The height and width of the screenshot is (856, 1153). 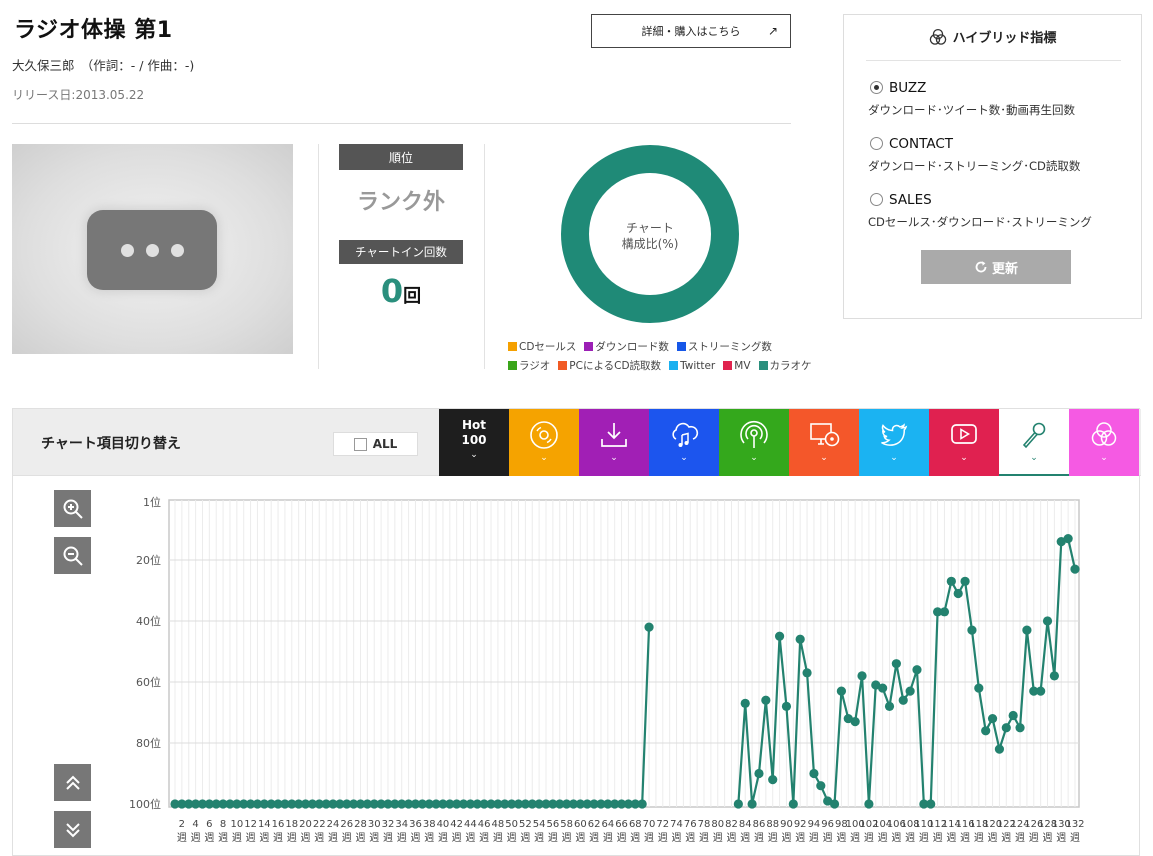 What do you see at coordinates (981, 267) in the screenshot?
I see `refresh-icon` at bounding box center [981, 267].